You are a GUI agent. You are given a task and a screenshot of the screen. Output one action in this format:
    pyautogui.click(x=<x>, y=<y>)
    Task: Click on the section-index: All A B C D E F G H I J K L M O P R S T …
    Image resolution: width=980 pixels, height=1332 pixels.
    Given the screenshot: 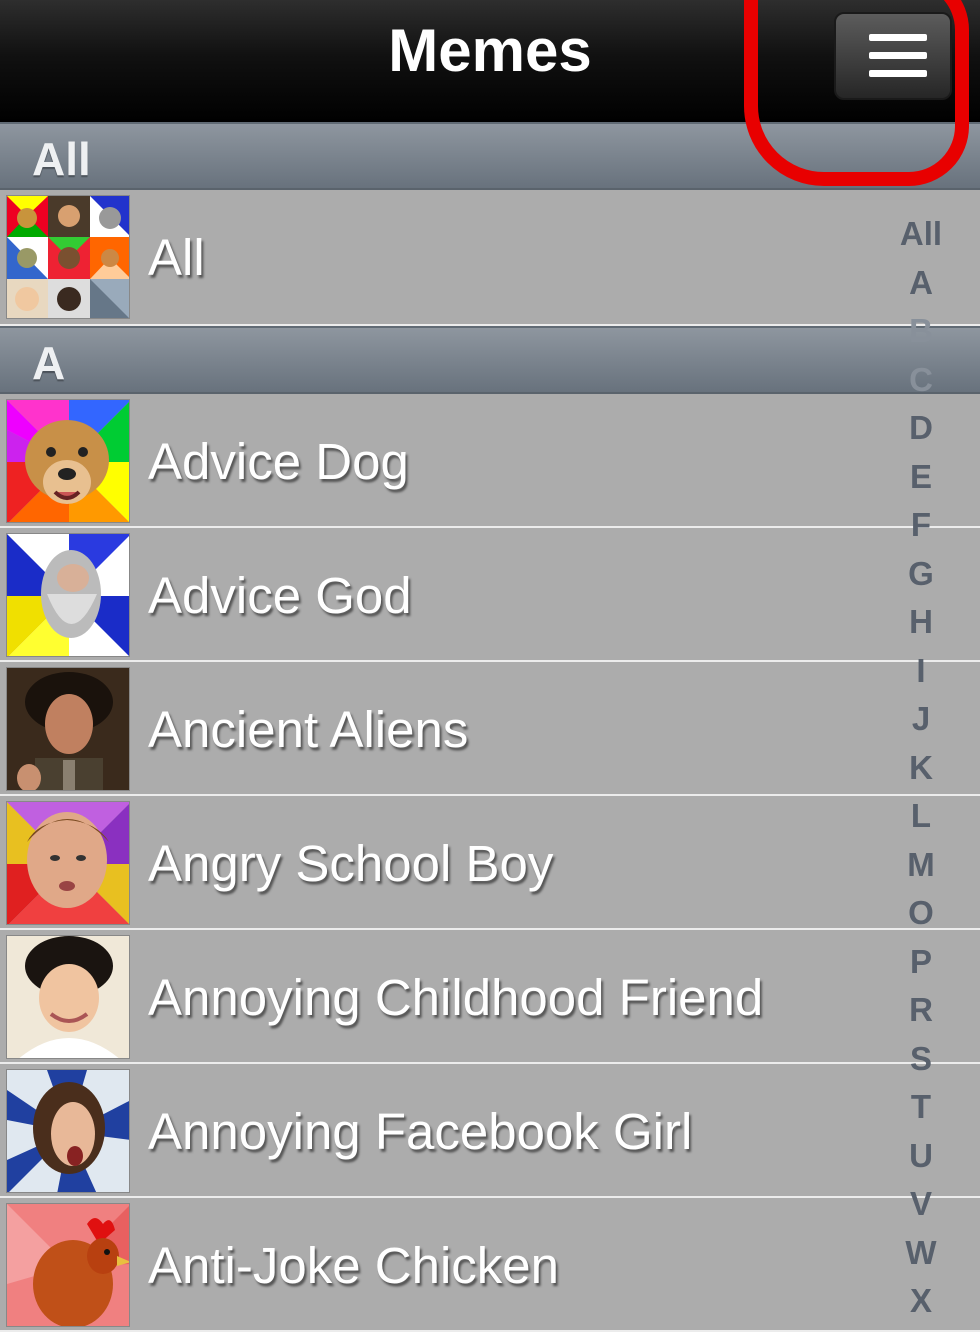 What is the action you would take?
    pyautogui.click(x=921, y=768)
    